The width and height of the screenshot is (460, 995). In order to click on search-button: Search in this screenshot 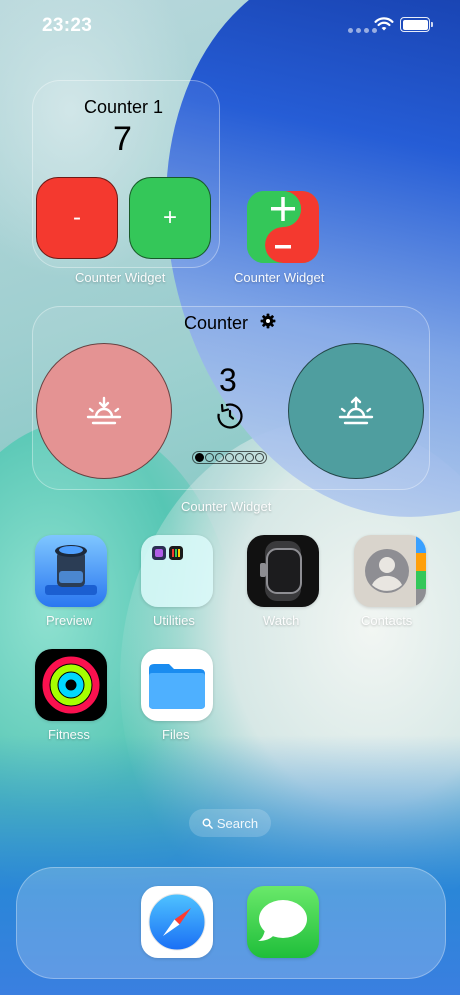, I will do `click(230, 823)`.